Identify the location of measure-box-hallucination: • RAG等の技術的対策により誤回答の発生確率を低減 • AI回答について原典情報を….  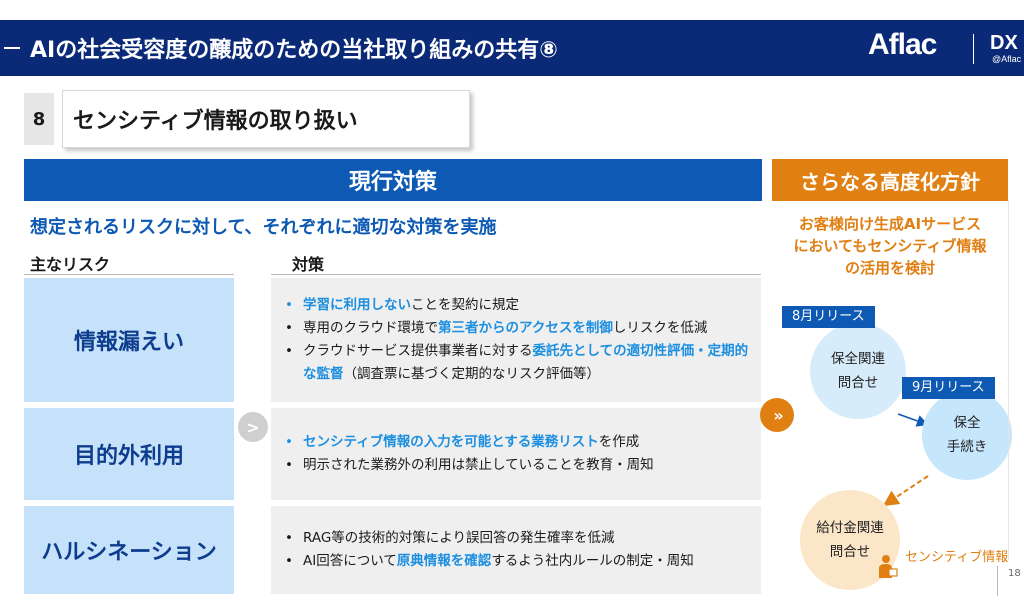
(516, 550).